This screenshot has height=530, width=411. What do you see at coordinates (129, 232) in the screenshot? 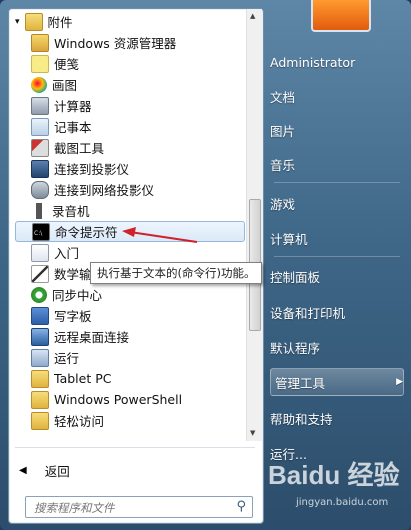
I see `annotation-arrow-head` at bounding box center [129, 232].